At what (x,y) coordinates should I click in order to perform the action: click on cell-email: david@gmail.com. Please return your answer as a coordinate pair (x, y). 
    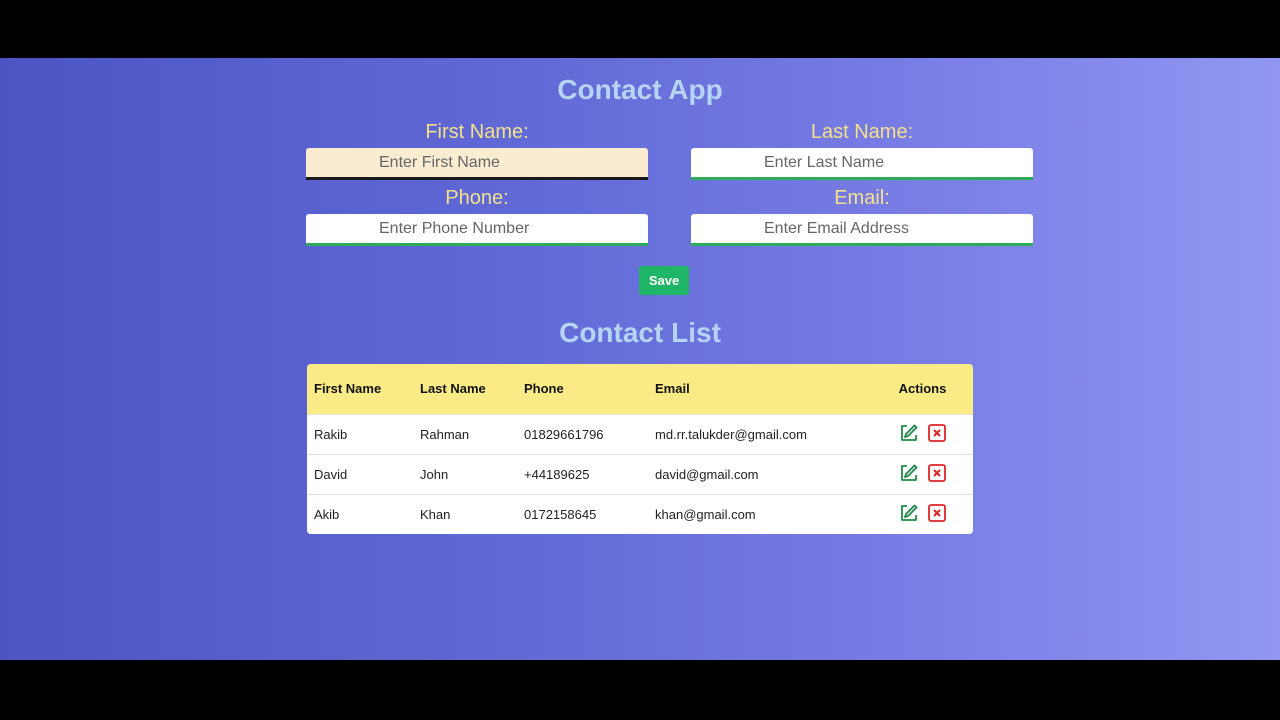
    Looking at the image, I should click on (707, 474).